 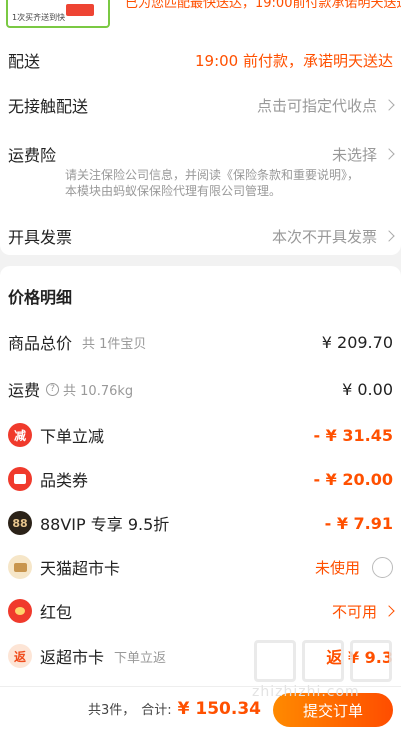 What do you see at coordinates (200, 105) in the screenshot?
I see `contactless-delivery-row: 无接触配送 点击可指定代收点` at bounding box center [200, 105].